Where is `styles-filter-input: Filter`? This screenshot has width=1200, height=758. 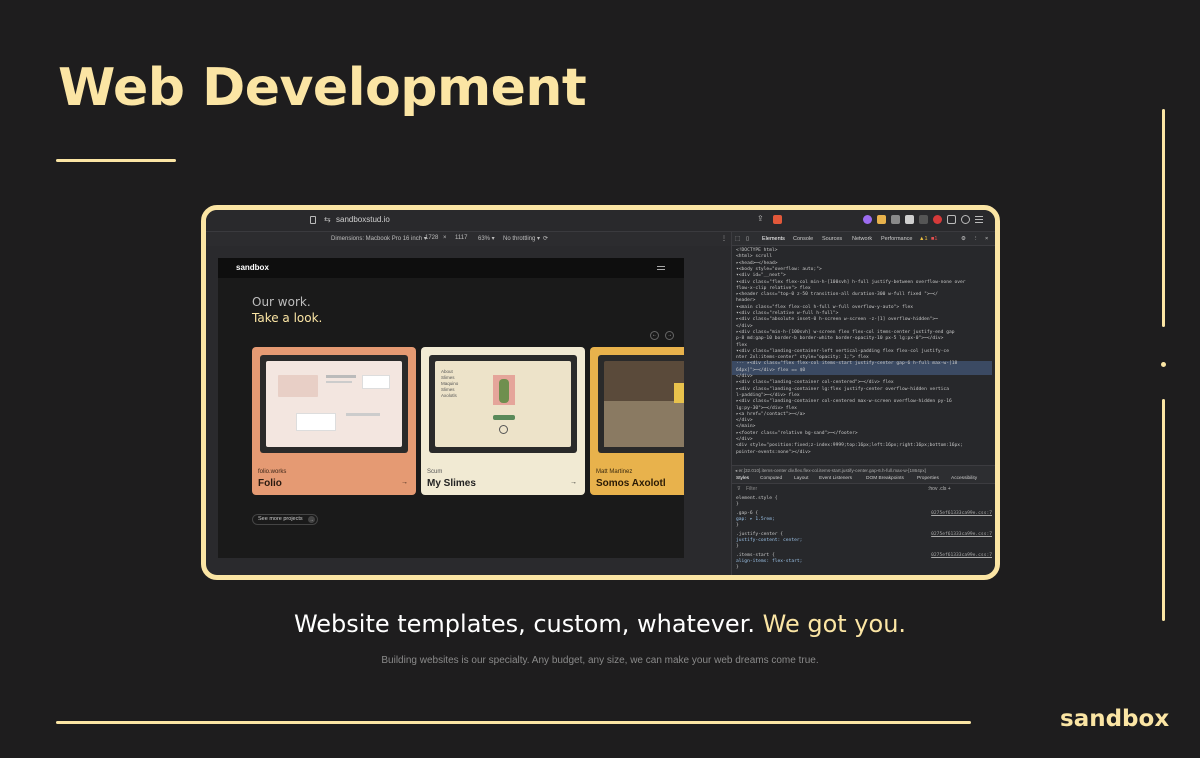 styles-filter-input: Filter is located at coordinates (751, 489).